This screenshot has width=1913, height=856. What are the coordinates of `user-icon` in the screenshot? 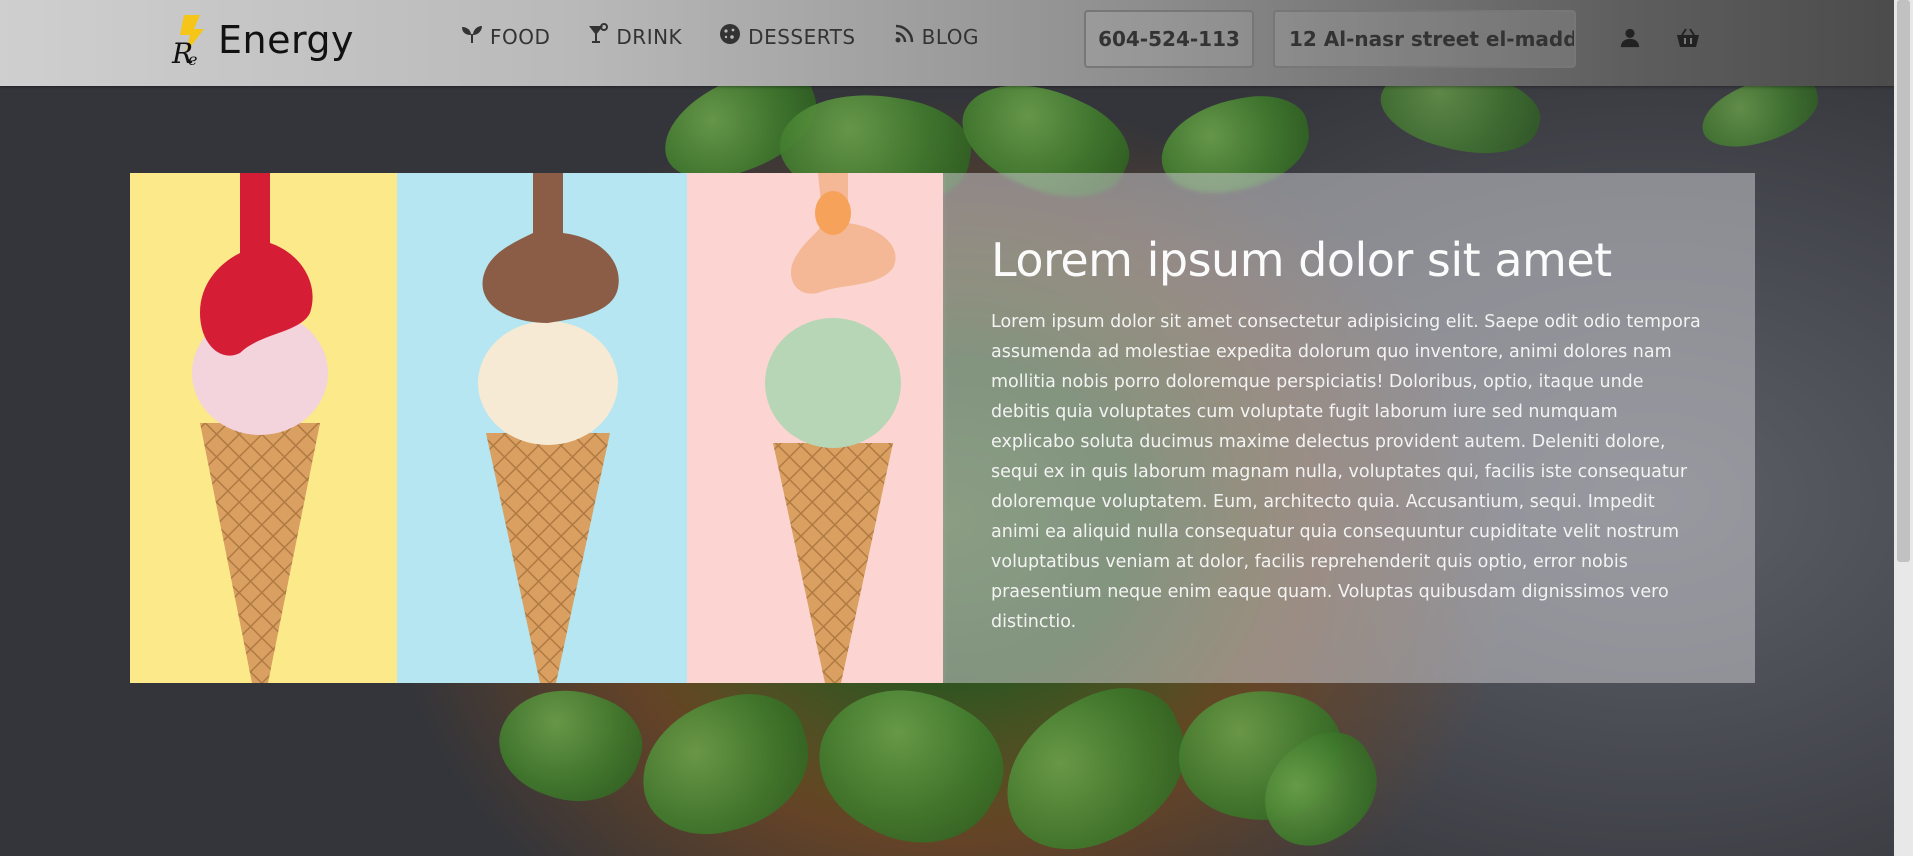 It's located at (1630, 38).